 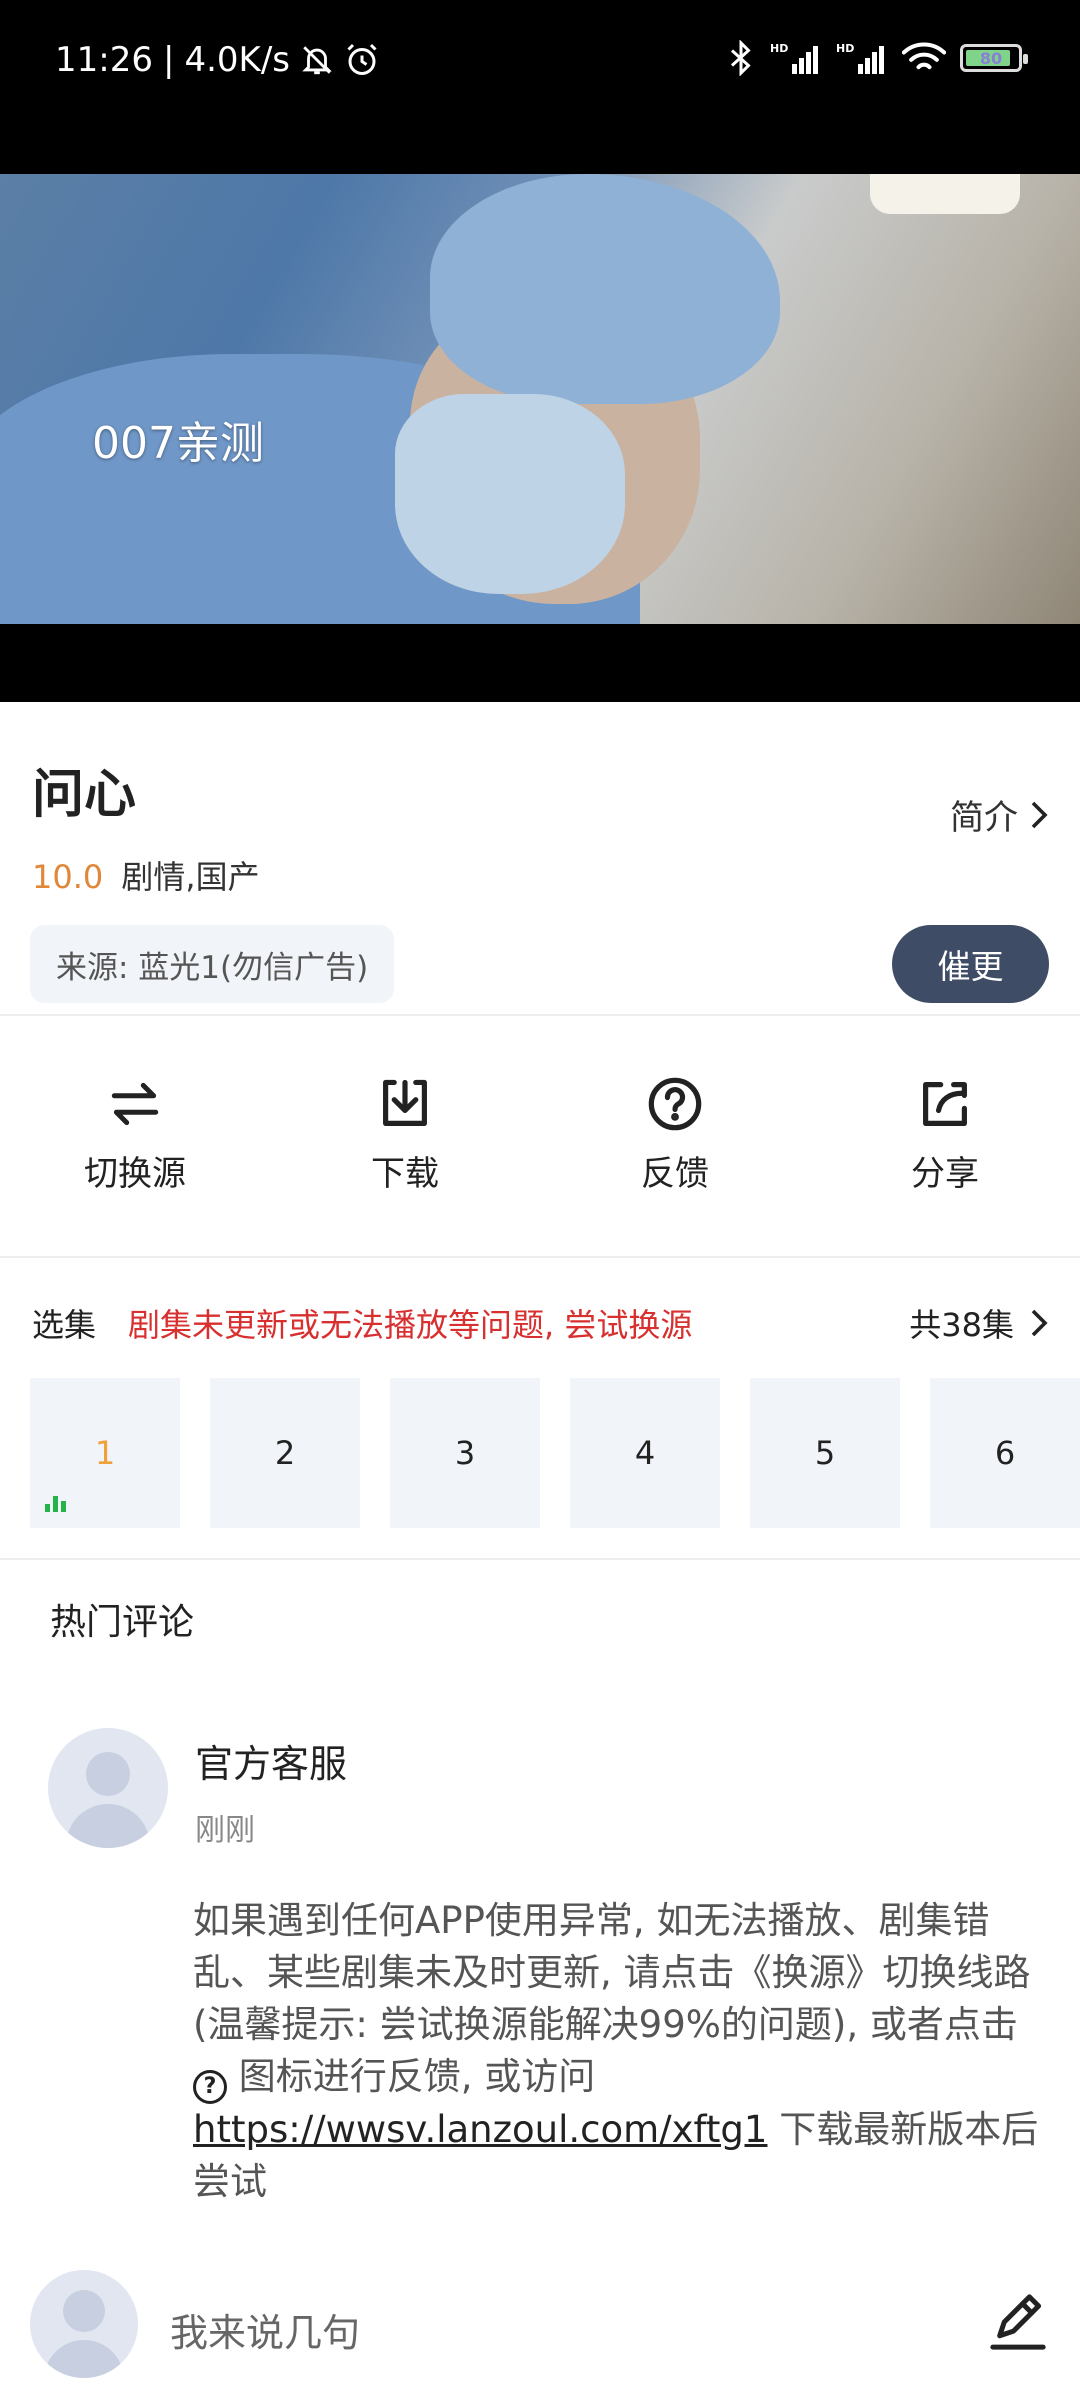 What do you see at coordinates (265, 2329) in the screenshot?
I see `comment-input: 我来说几句` at bounding box center [265, 2329].